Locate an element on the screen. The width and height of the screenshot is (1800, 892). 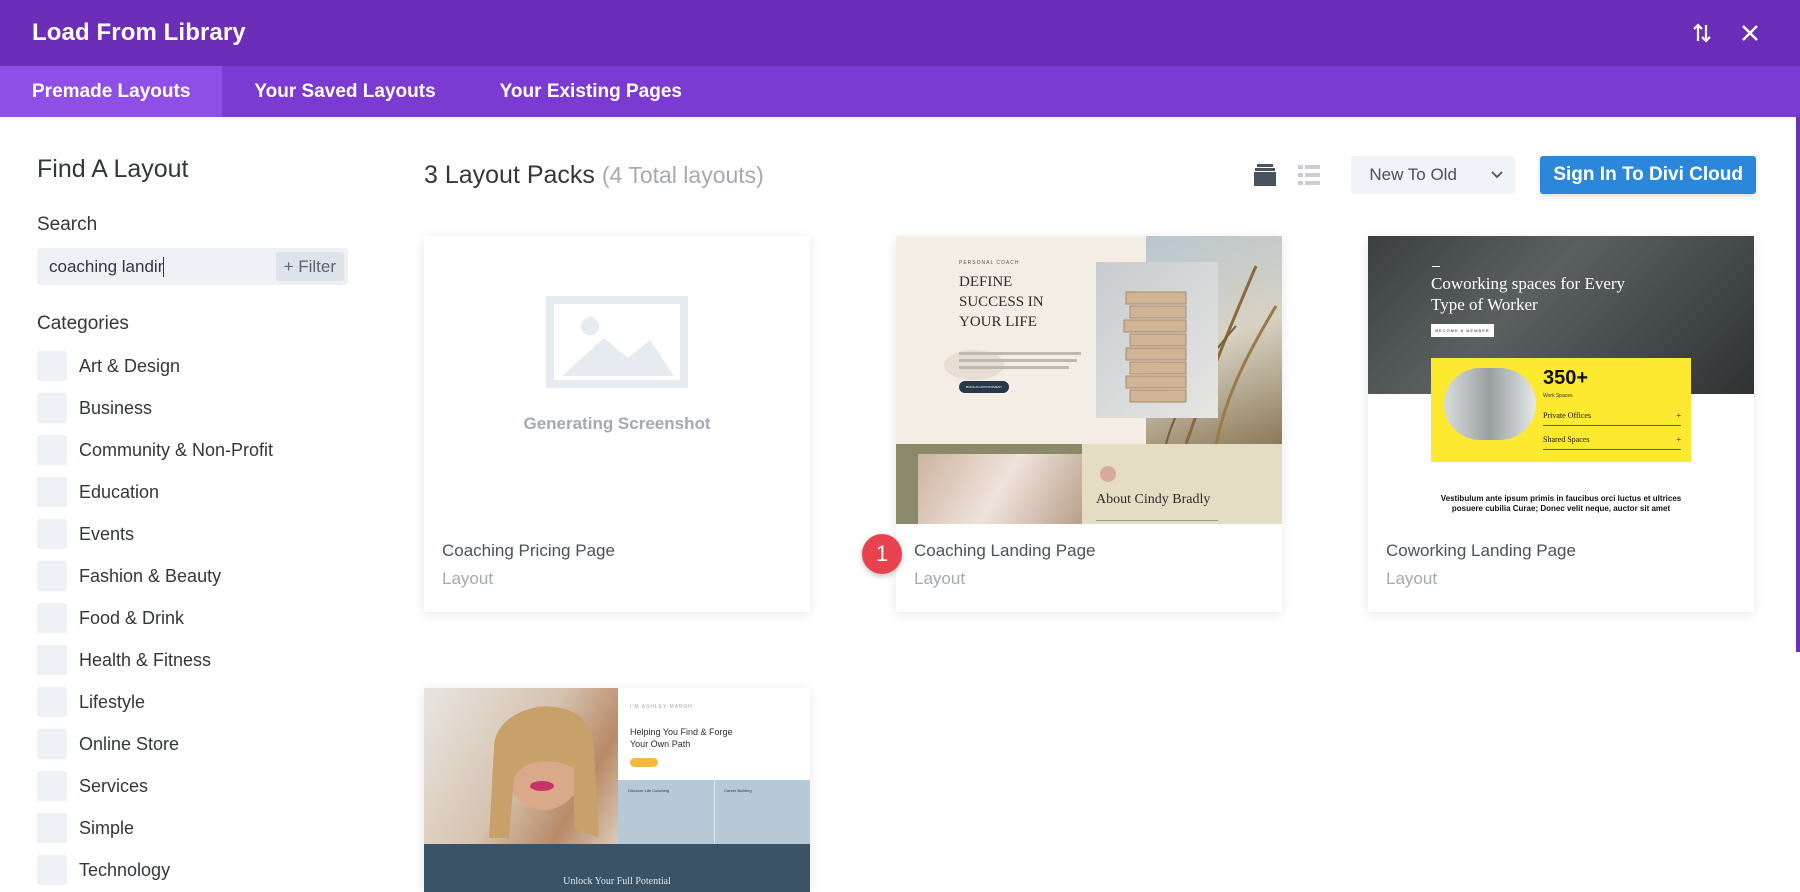
image-placeholder-icon is located at coordinates (617, 342).